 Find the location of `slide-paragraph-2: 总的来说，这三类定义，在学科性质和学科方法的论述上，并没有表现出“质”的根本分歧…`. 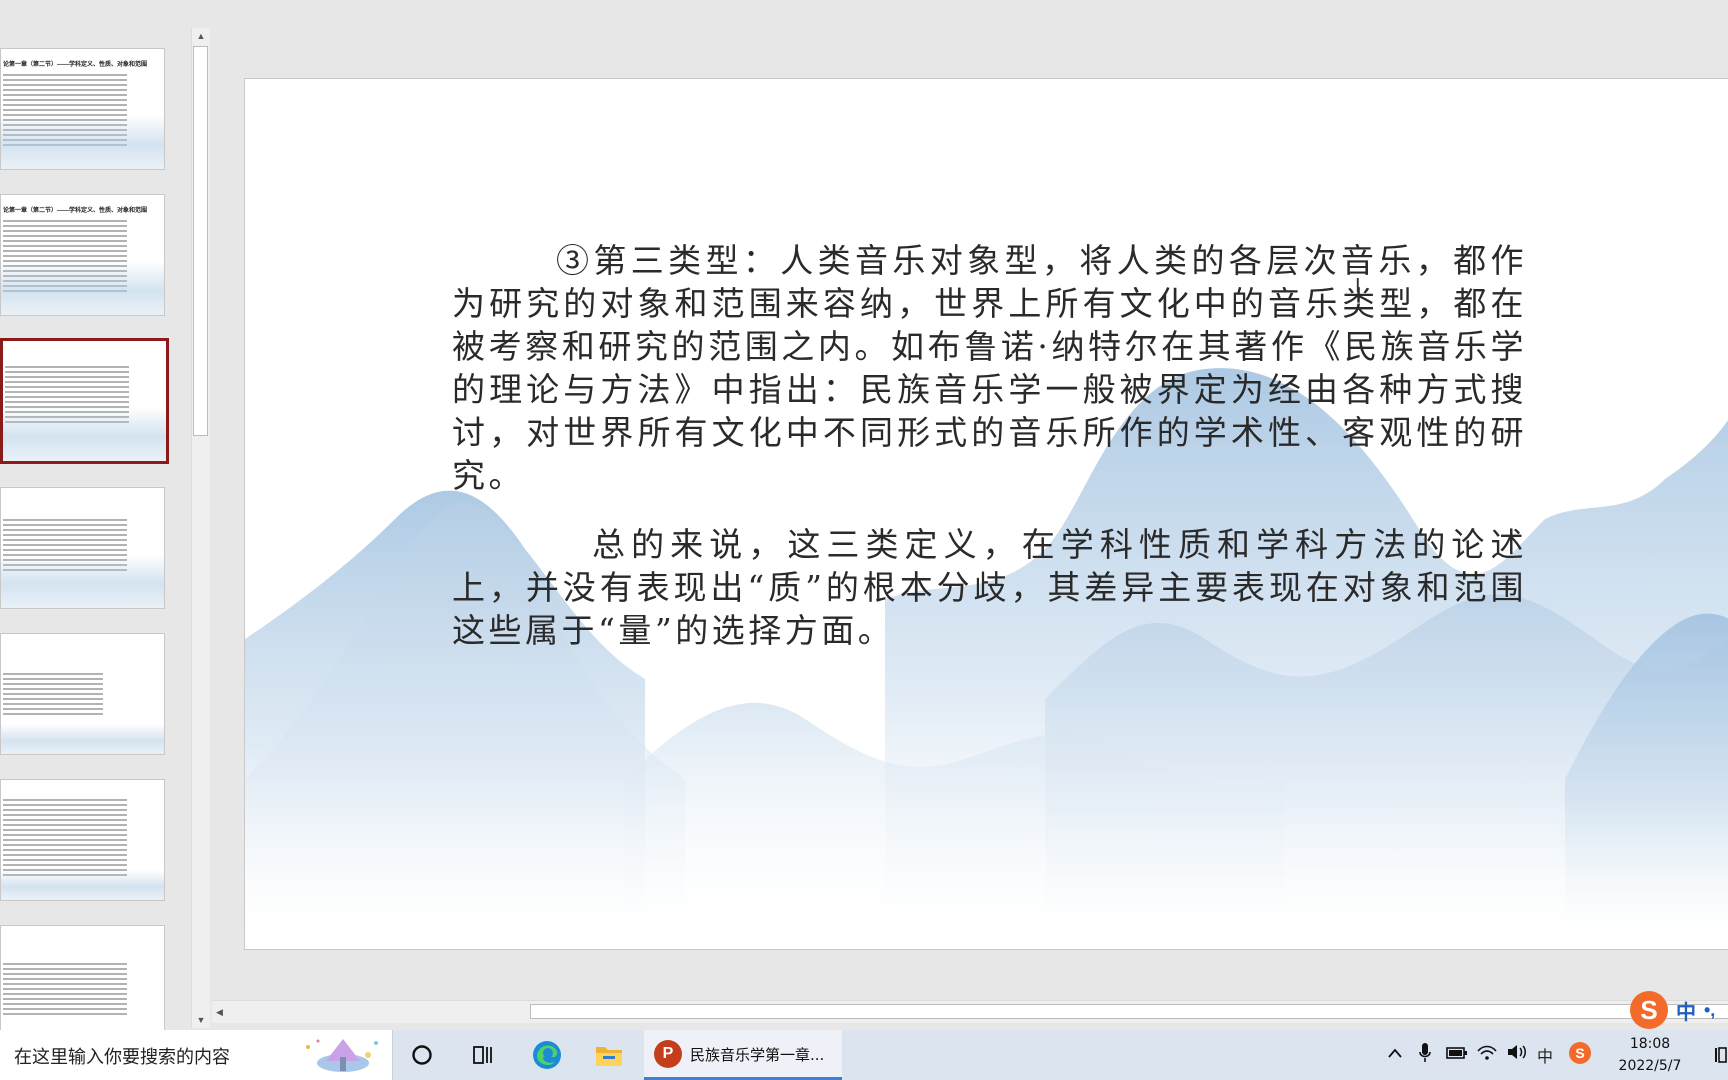

slide-paragraph-2: 总的来说，这三类定义，在学科性质和学科方法的论述上，并没有表现出“质”的根本分歧… is located at coordinates (989, 587).